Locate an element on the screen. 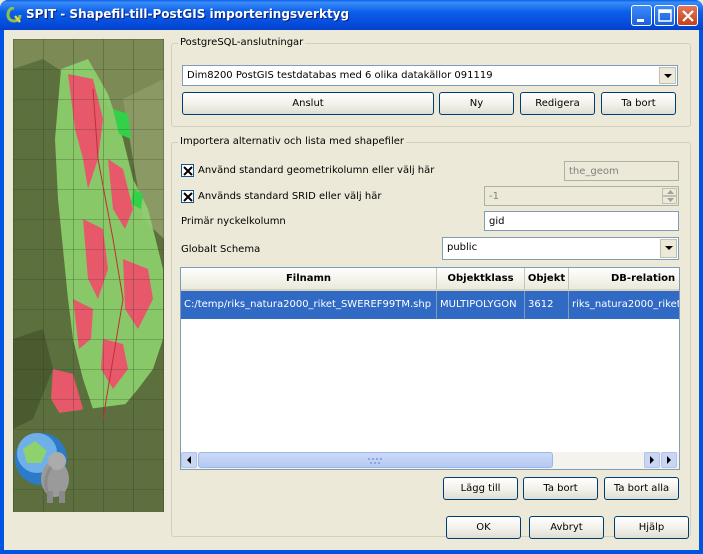  maximize-button is located at coordinates (664, 15).